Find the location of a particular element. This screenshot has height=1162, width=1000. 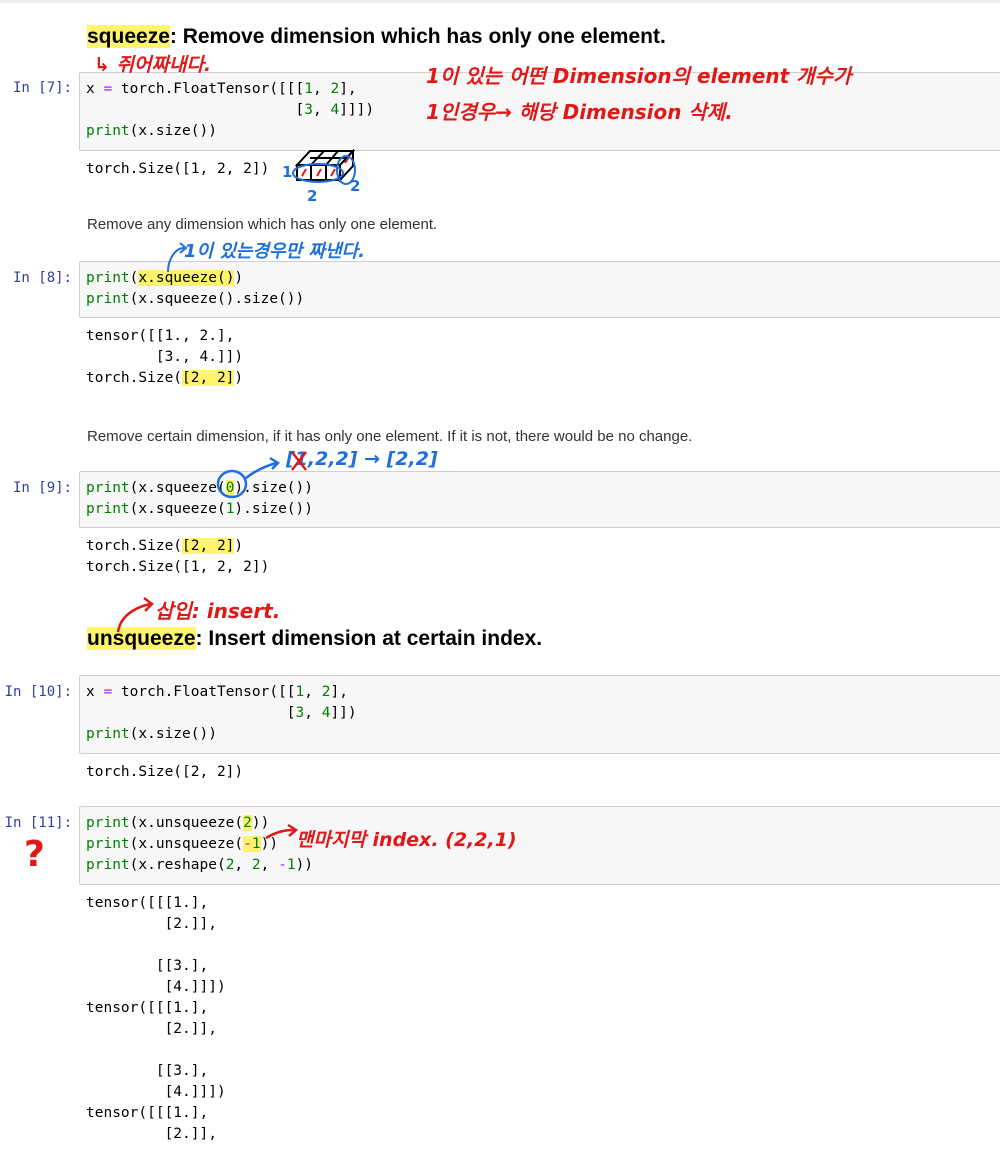

annotation-note-line2: 1인경우→ 해당 Dimension 삭제. is located at coordinates (579, 112).